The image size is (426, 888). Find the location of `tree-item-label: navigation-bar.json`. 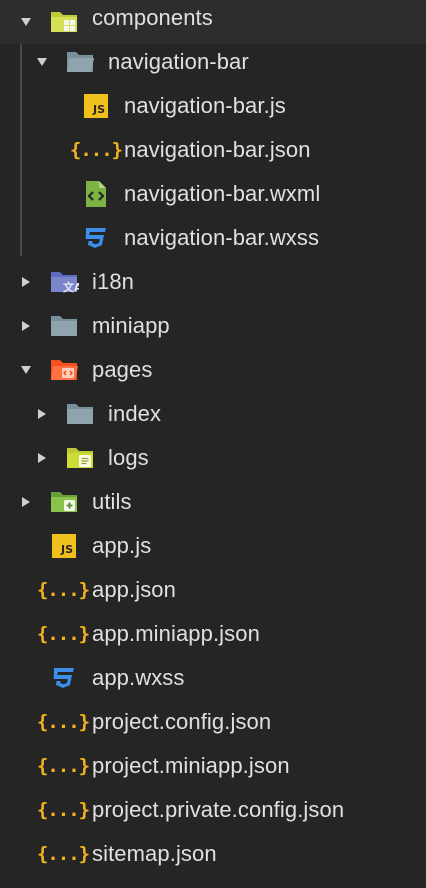

tree-item-label: navigation-bar.json is located at coordinates (217, 149).